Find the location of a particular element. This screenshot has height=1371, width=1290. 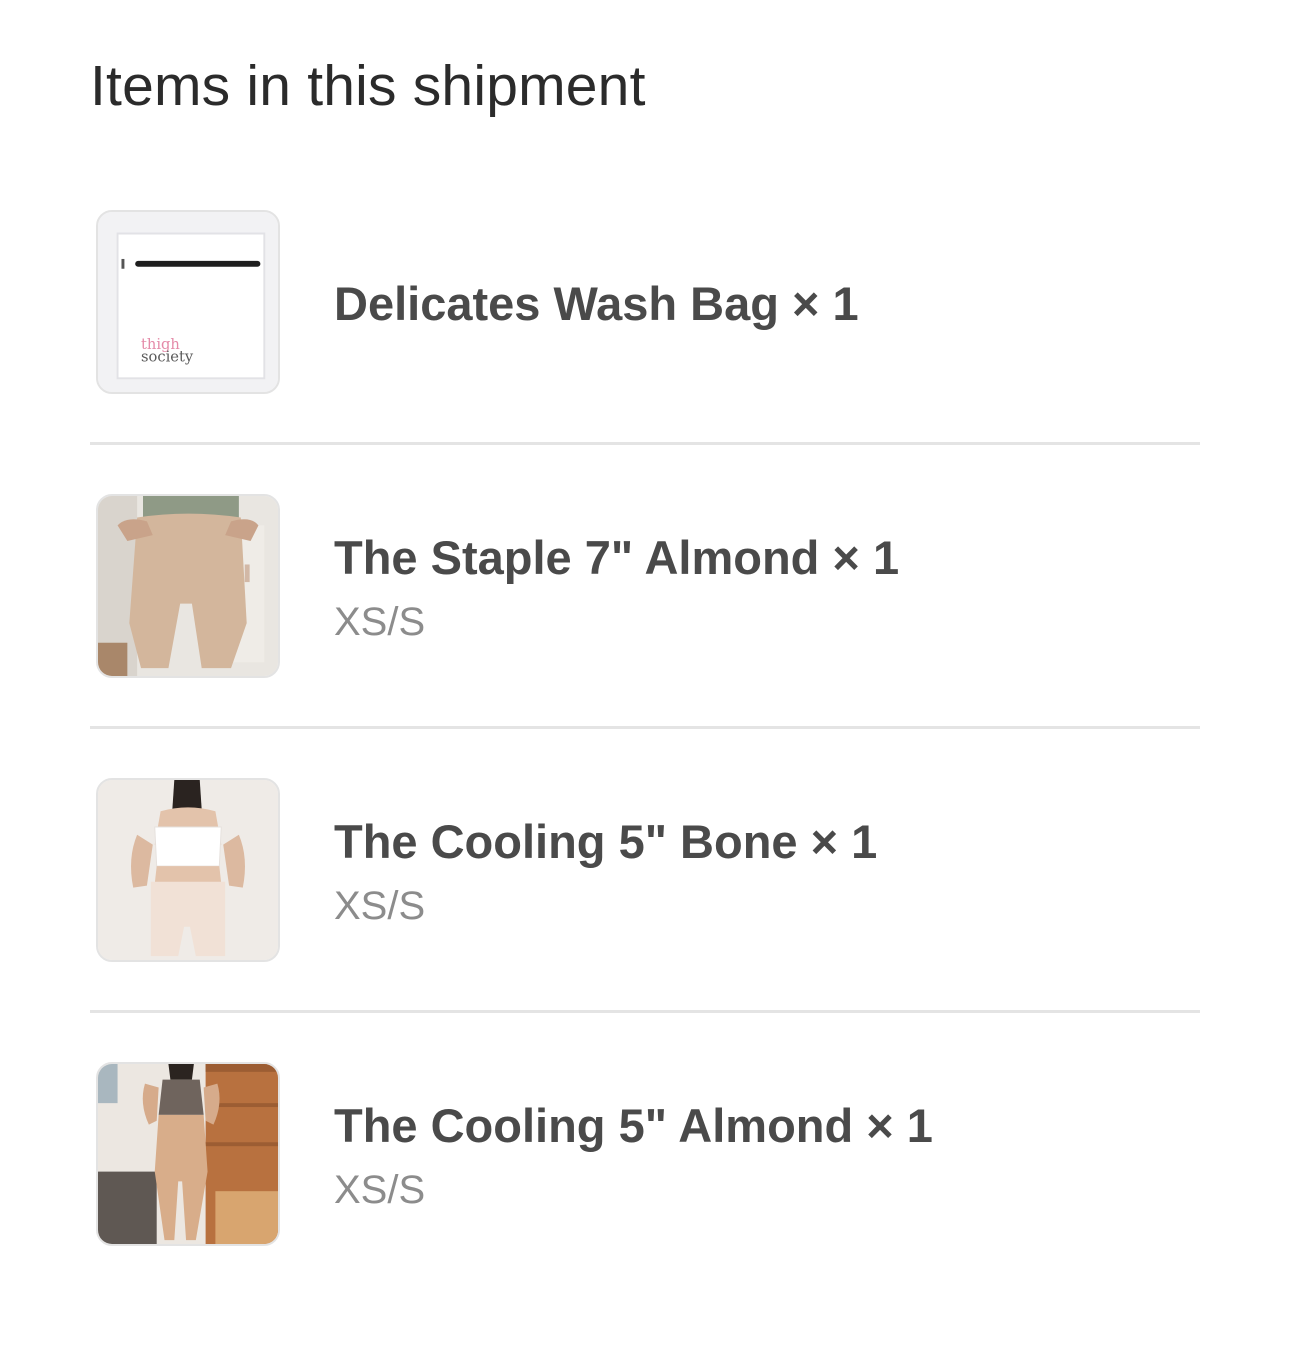

cooling-bone-thumbnail is located at coordinates (188, 870).